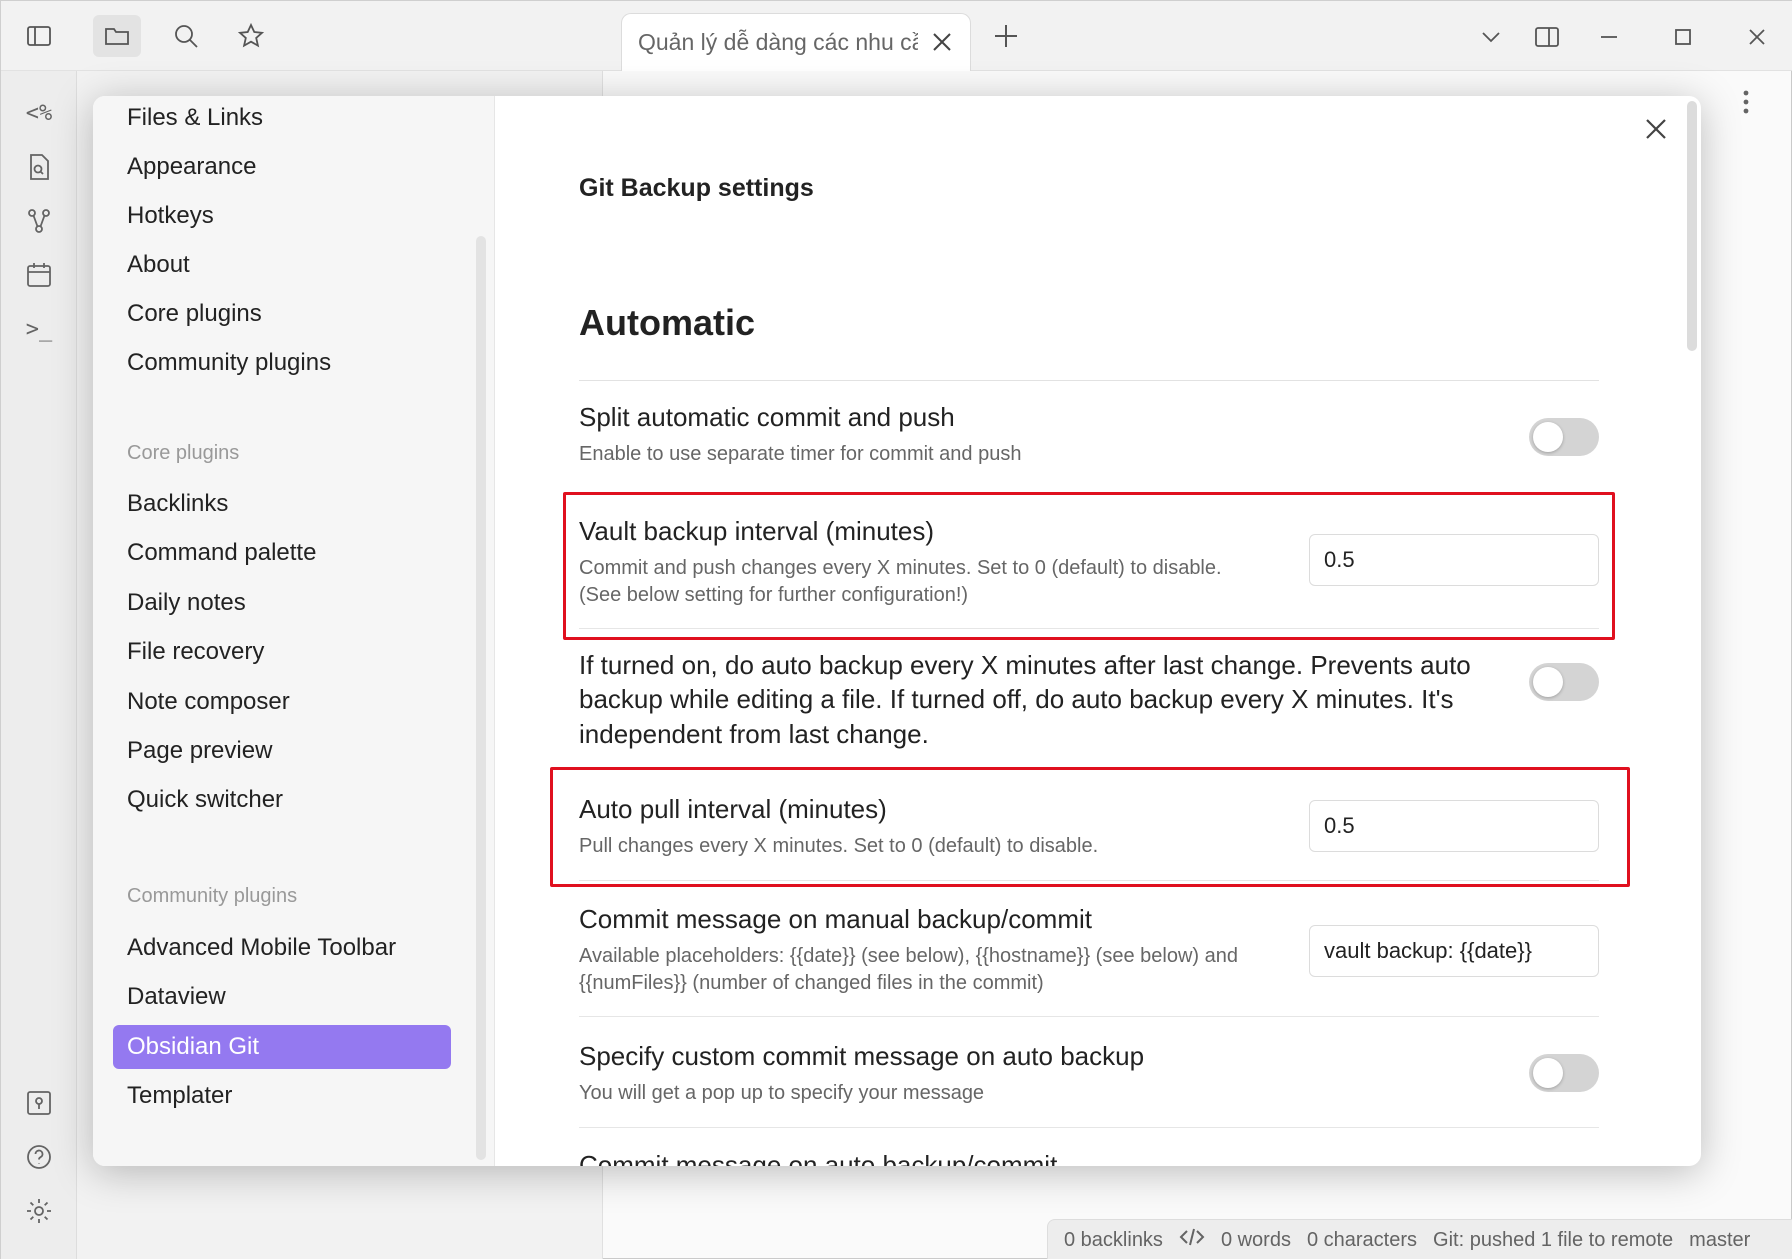  Describe the element at coordinates (39, 36) in the screenshot. I see `toggle-sidebar-icon` at that location.